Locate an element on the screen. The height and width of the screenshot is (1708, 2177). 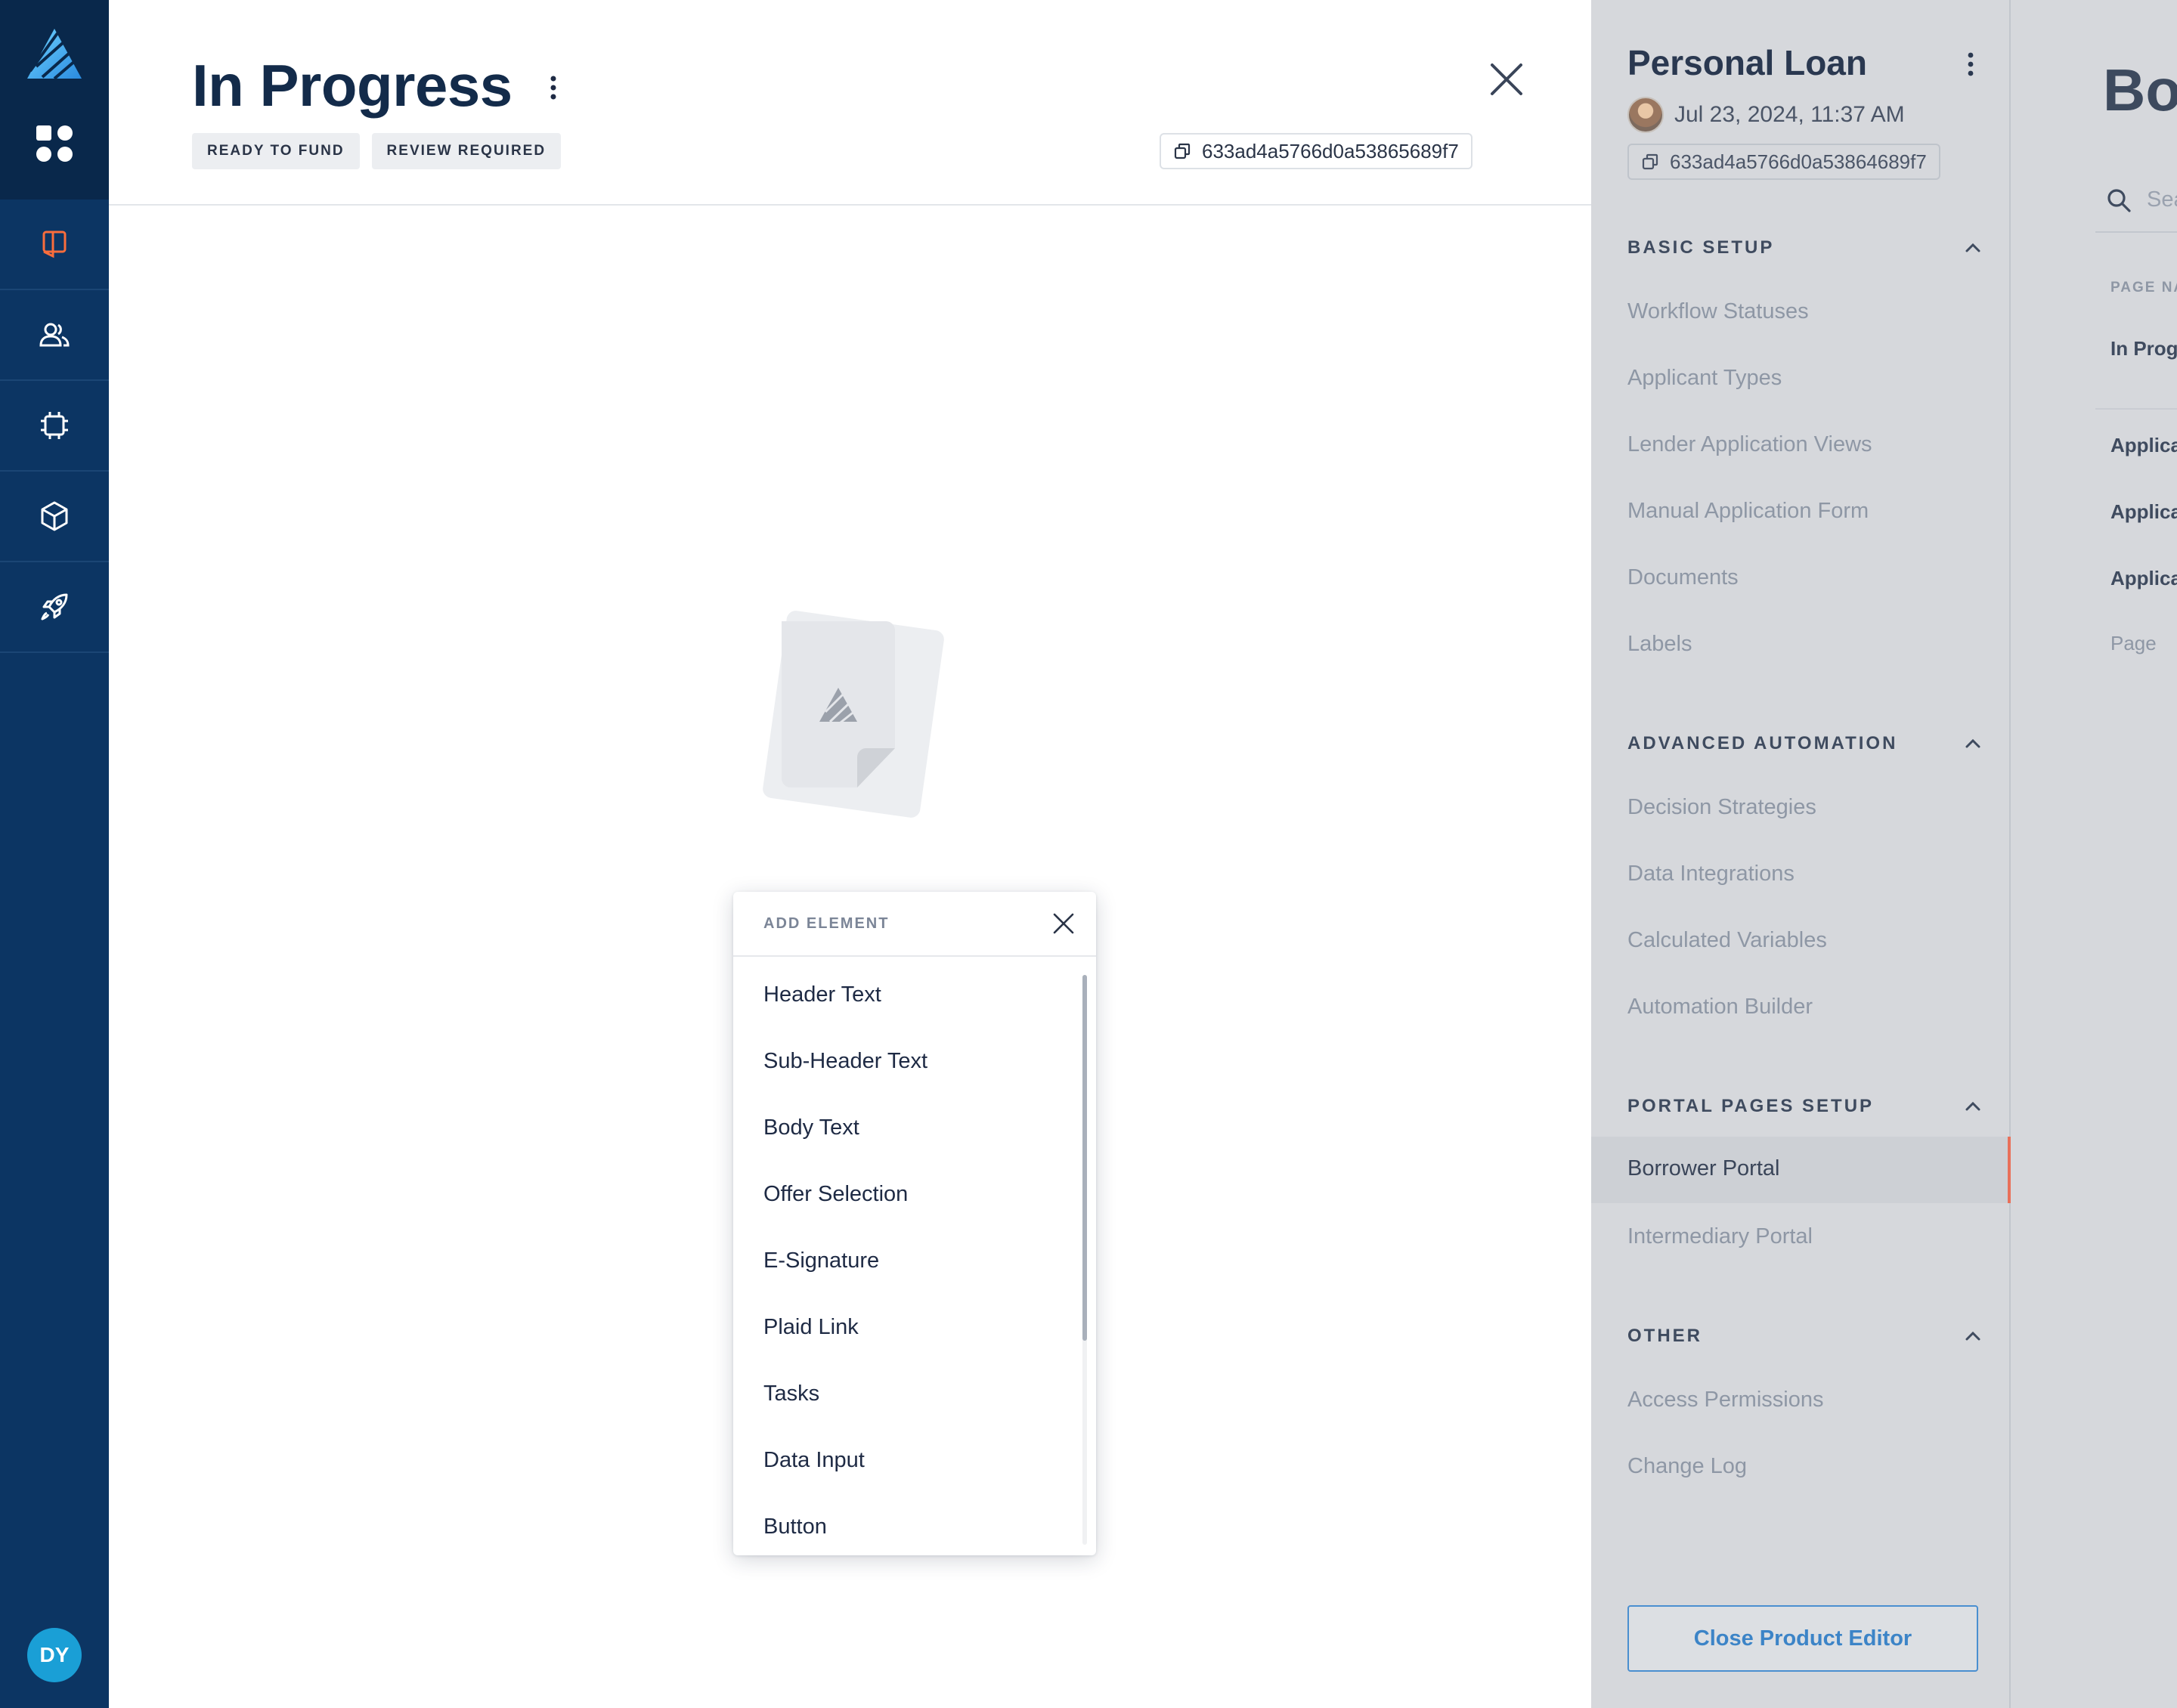
section-portal-pages-setup: PORTAL PAGES SETUP is located at coordinates (1805, 1106).